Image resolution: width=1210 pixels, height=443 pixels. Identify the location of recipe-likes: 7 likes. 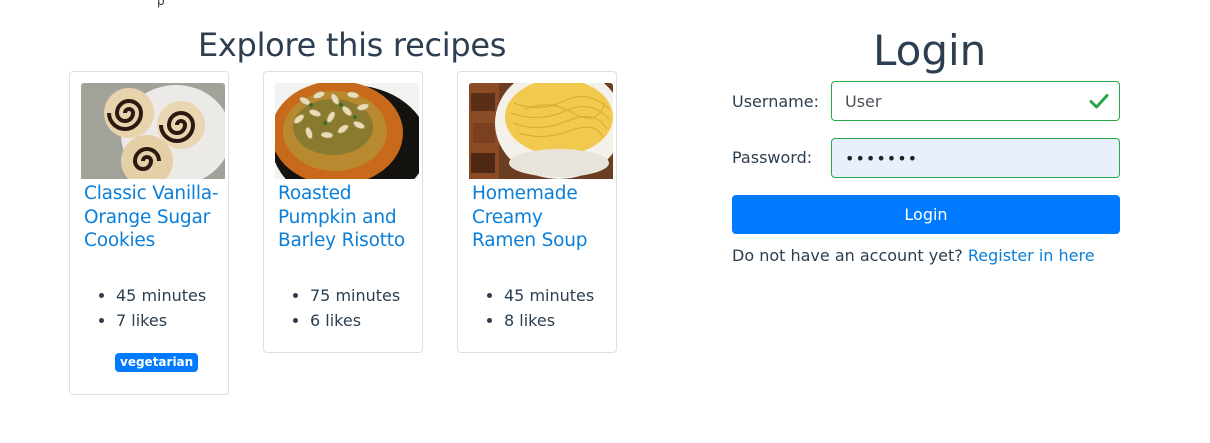
(161, 320).